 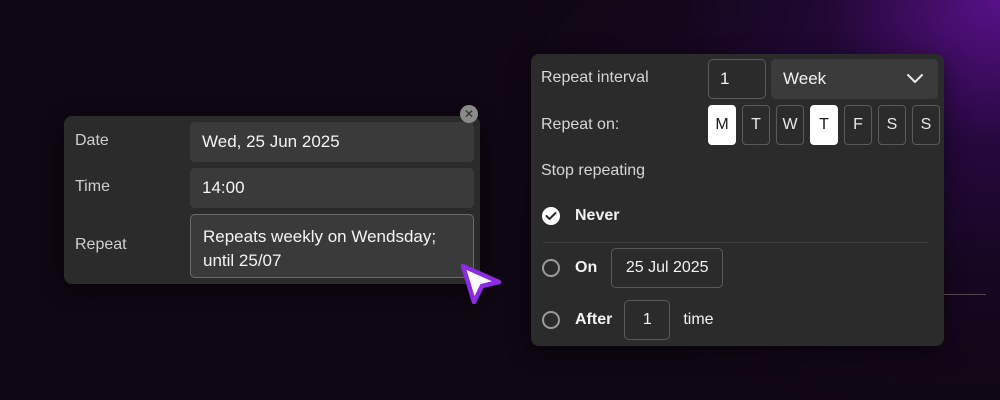 I want to click on day-toggle-thursday: T, so click(x=824, y=125).